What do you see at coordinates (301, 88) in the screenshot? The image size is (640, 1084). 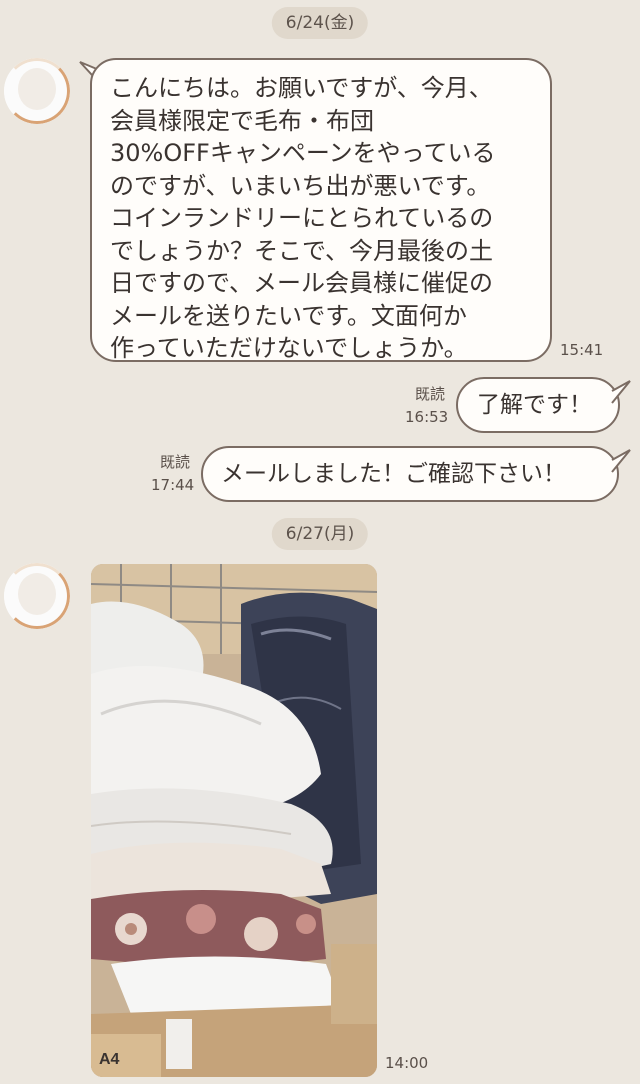 I see `message-line: こんにちは。お願いですが、今月、` at bounding box center [301, 88].